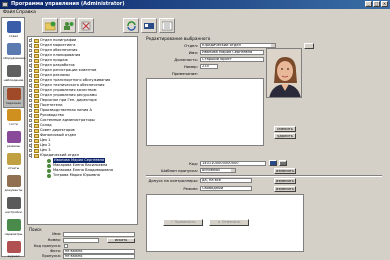  What do you see at coordinates (14, 58) in the screenshot?
I see `sidebar-item-label: оборудование` at bounding box center [14, 58].